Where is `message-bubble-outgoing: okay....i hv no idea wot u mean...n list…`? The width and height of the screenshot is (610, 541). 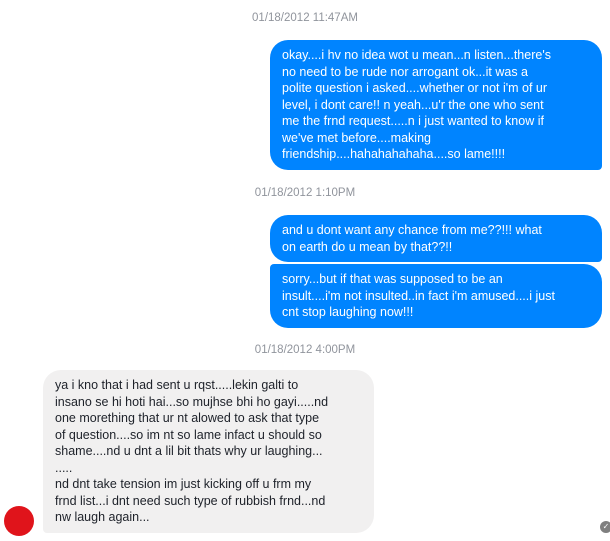 message-bubble-outgoing: okay....i hv no idea wot u mean...n list… is located at coordinates (436, 105).